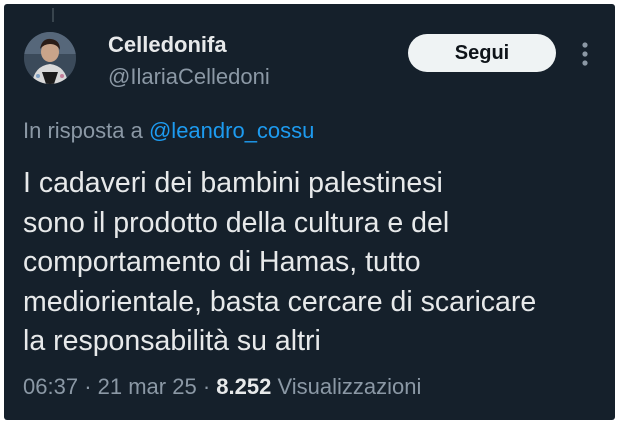 The image size is (621, 426). What do you see at coordinates (50, 386) in the screenshot?
I see `tweet-time: 06:37` at bounding box center [50, 386].